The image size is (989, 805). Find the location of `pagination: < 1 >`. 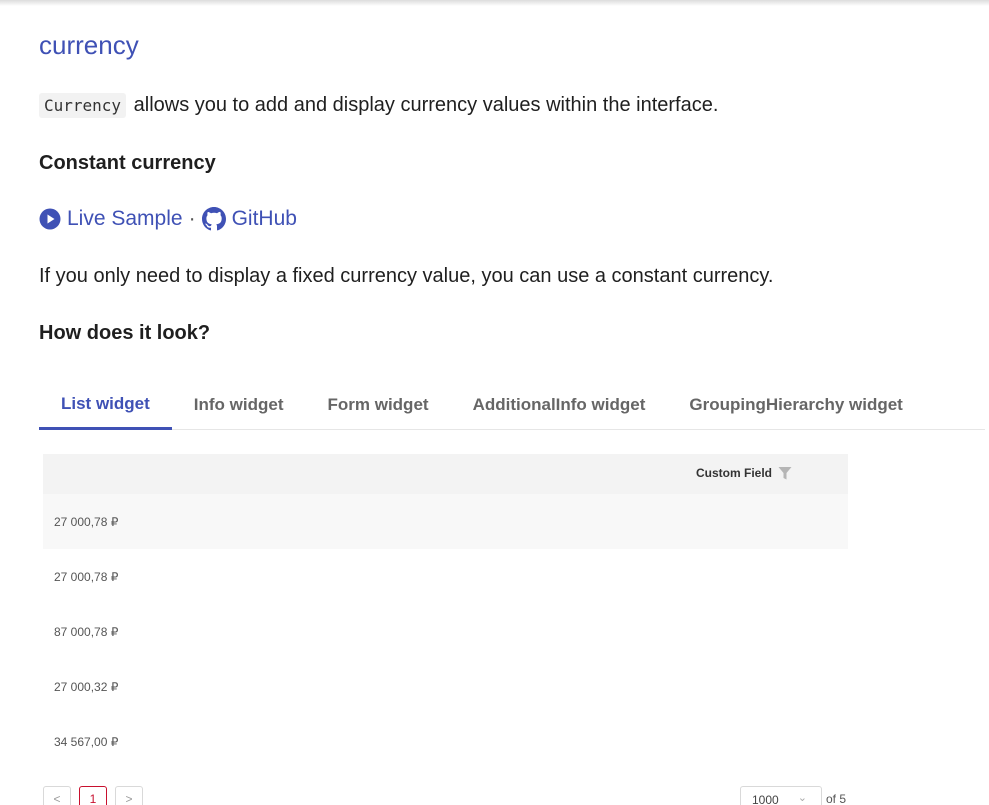

pagination: < 1 > is located at coordinates (93, 795).